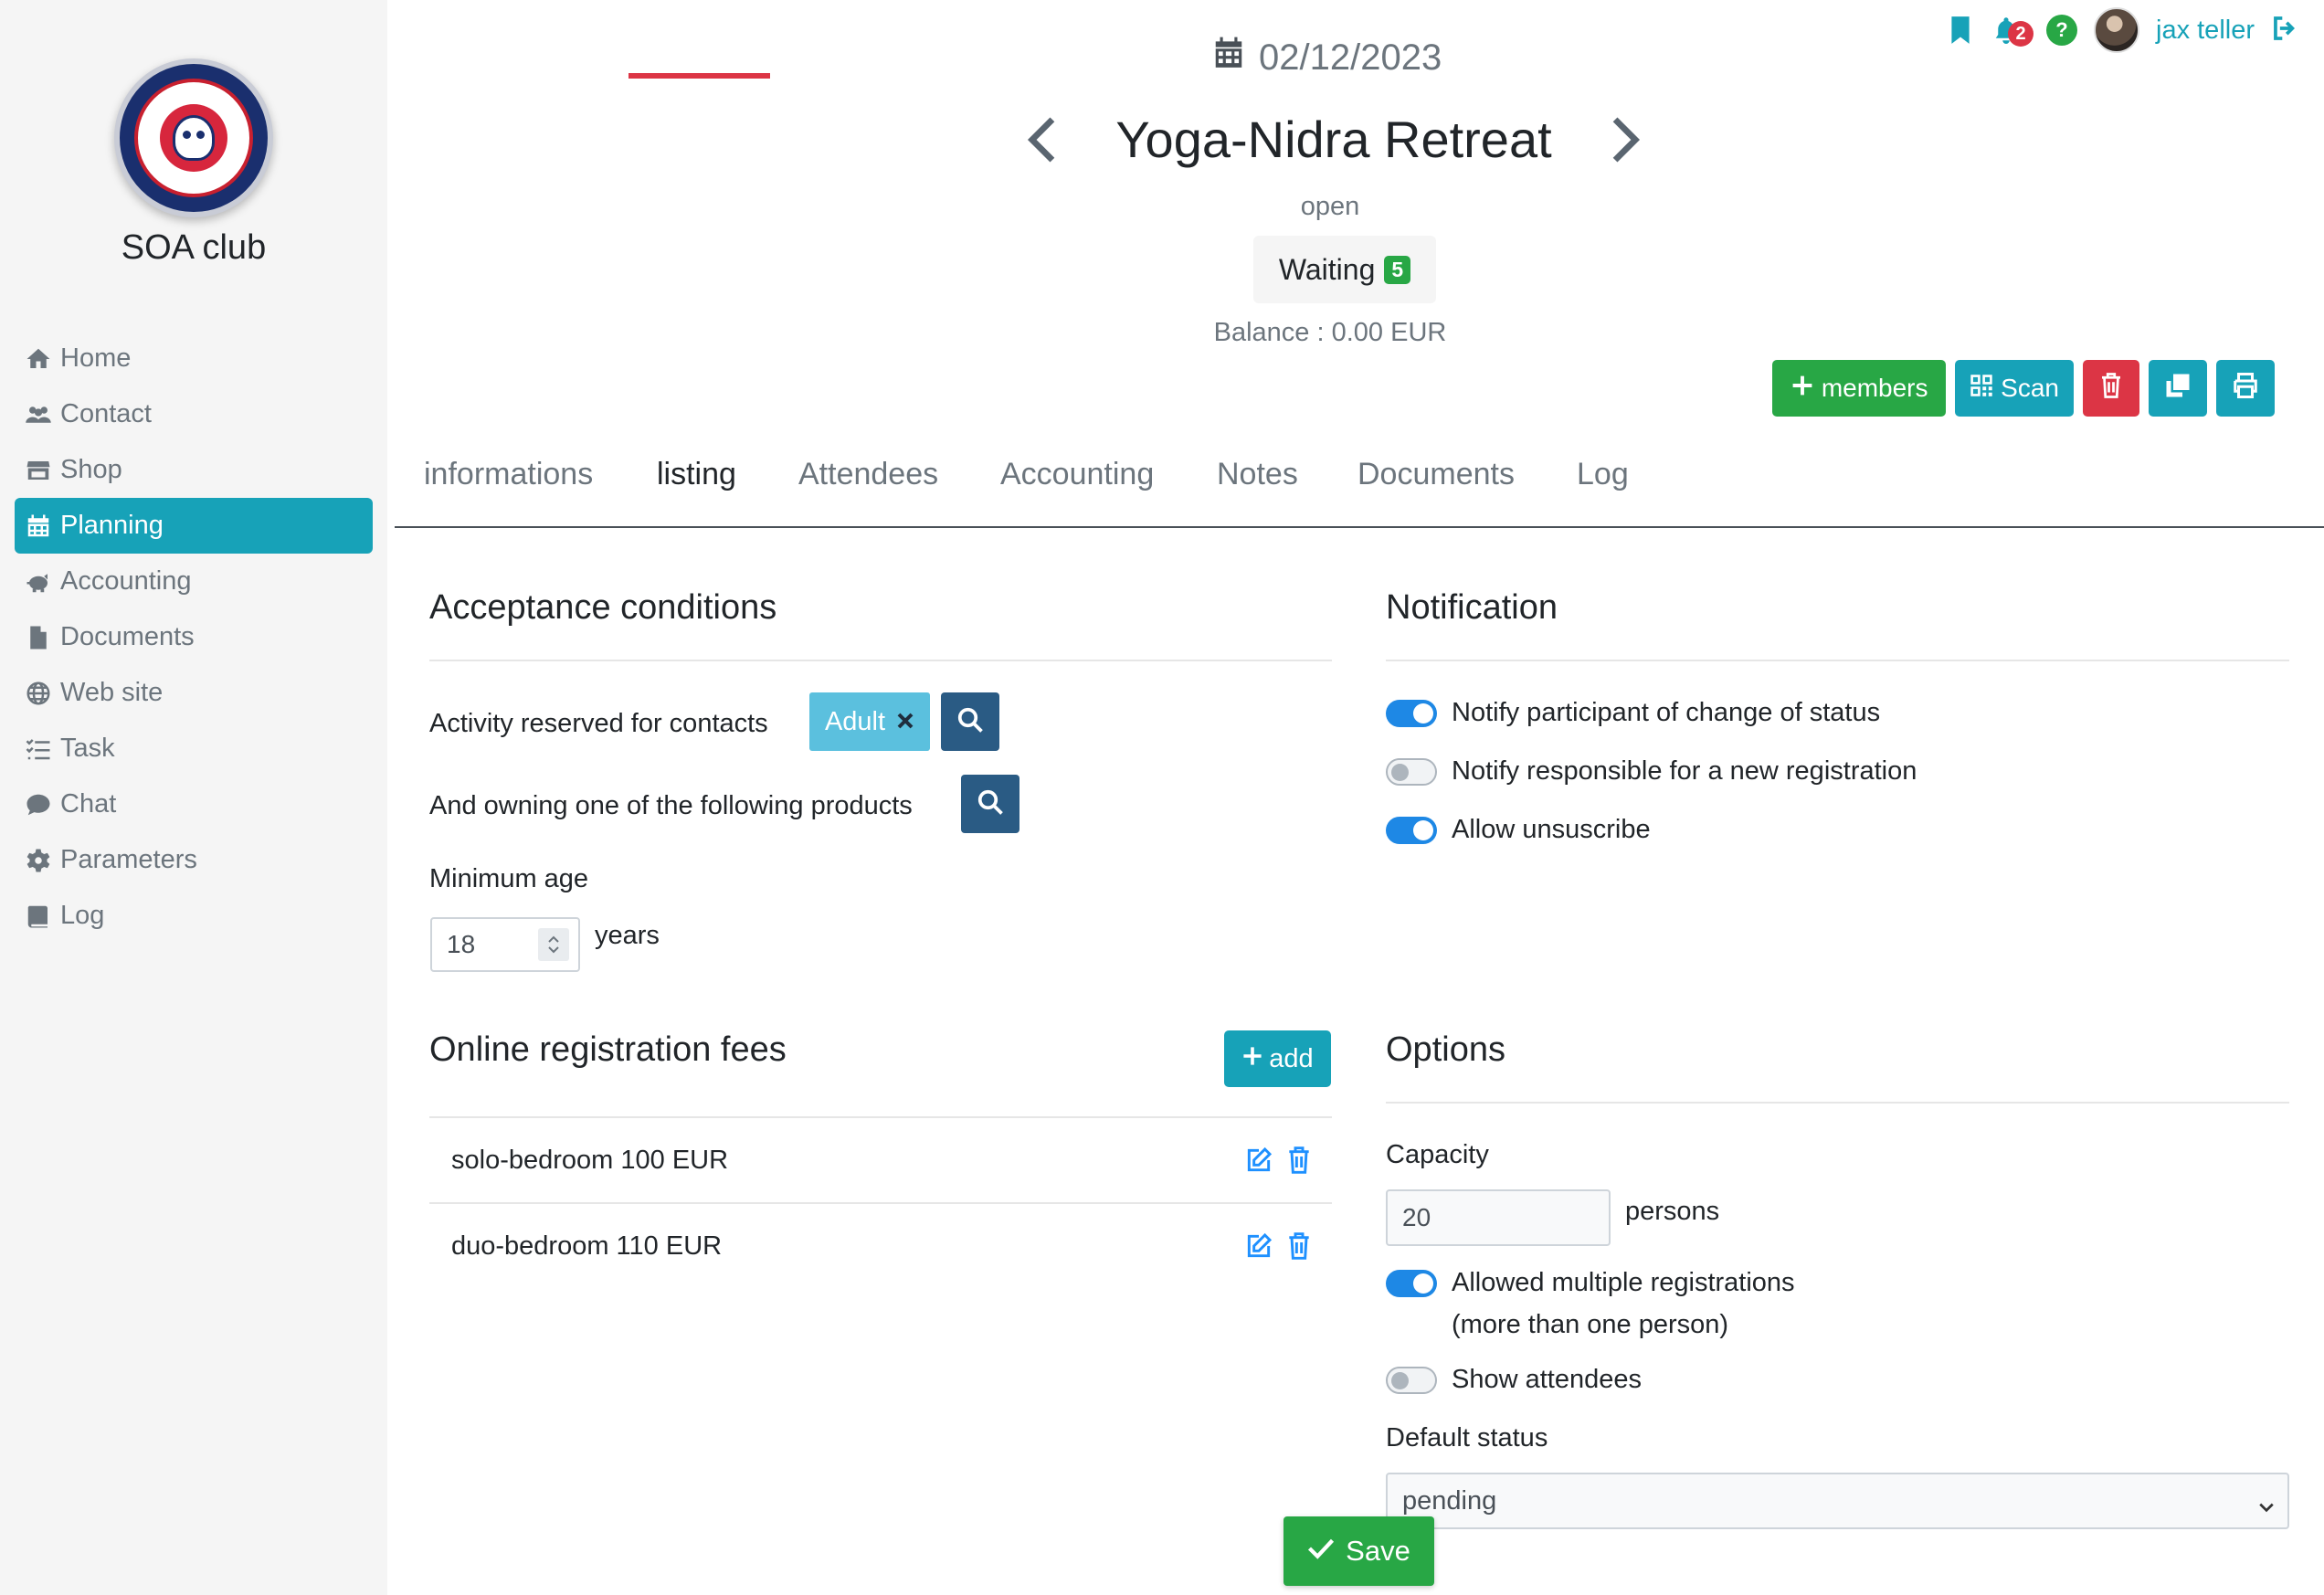 This screenshot has width=2324, height=1595. Describe the element at coordinates (194, 414) in the screenshot. I see `sidebar-item-contact: Contact` at that location.